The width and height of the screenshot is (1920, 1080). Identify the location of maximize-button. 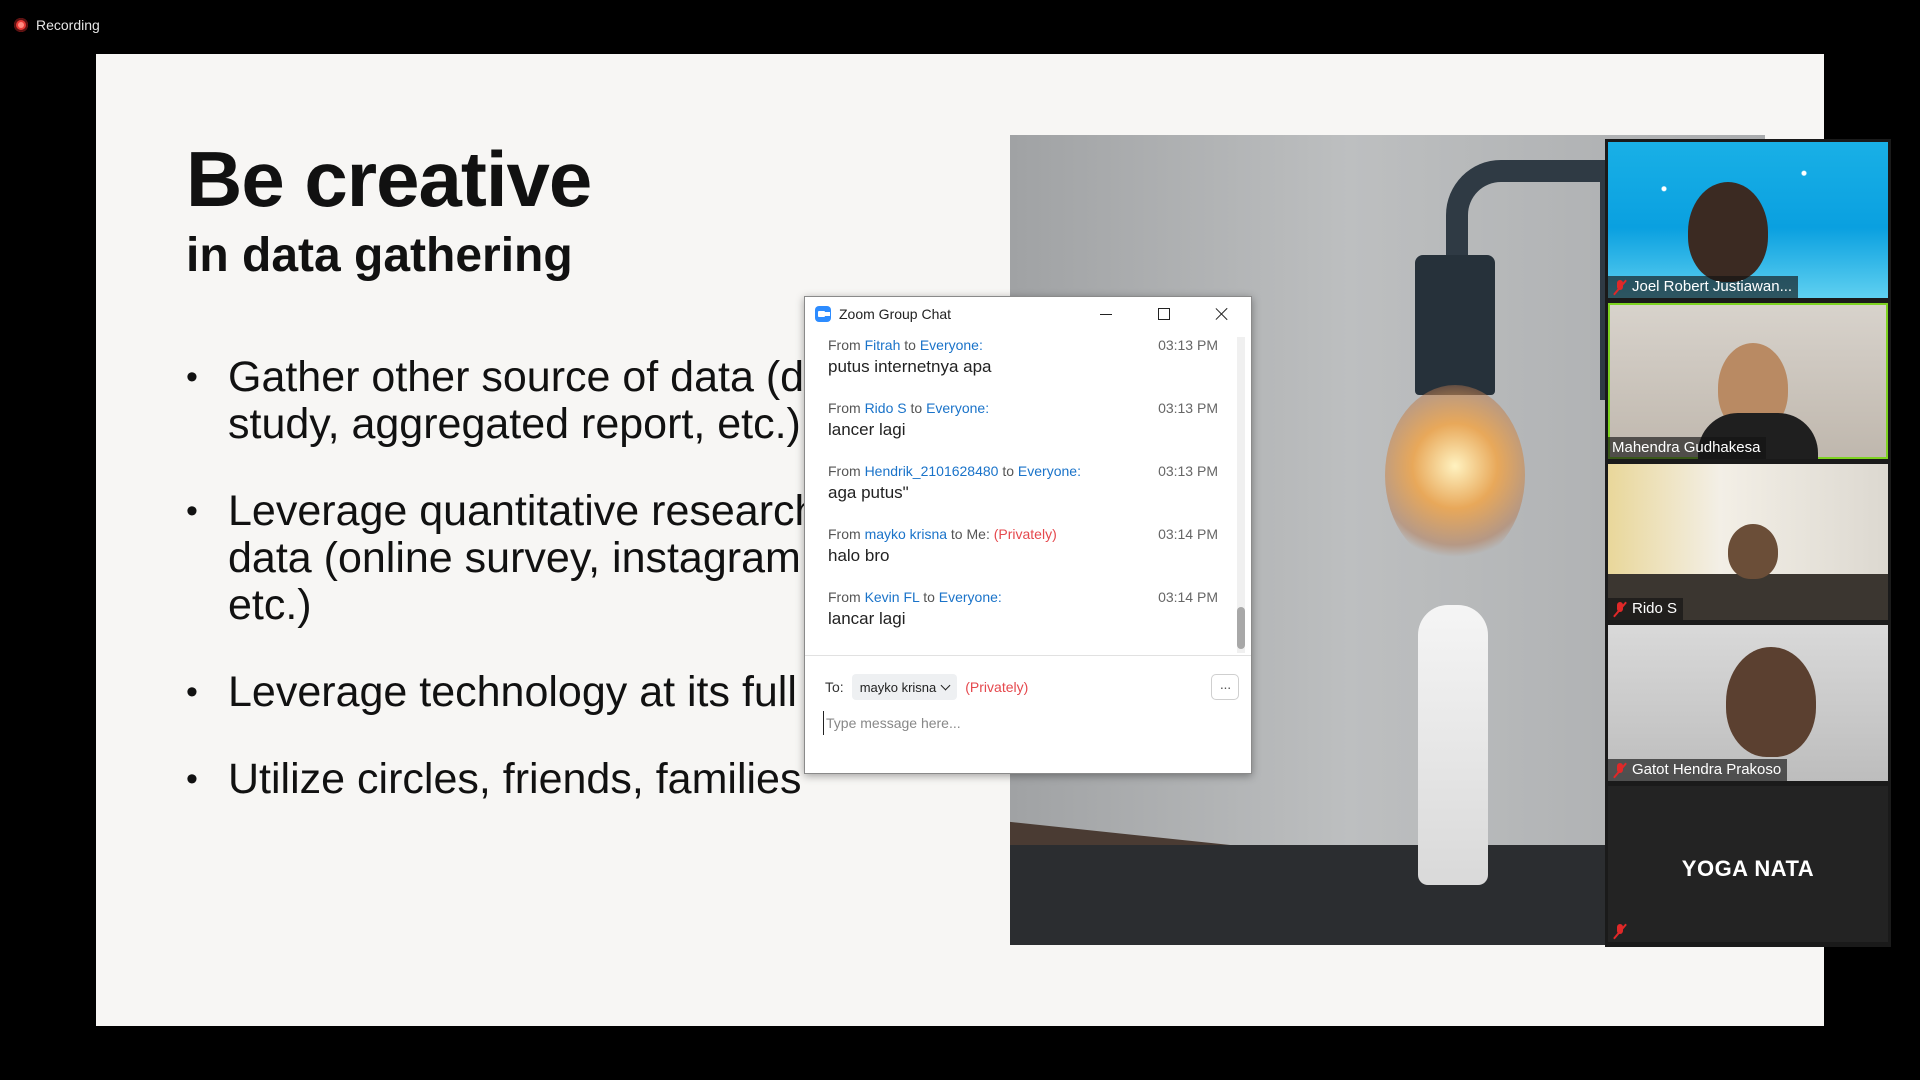
(1164, 314).